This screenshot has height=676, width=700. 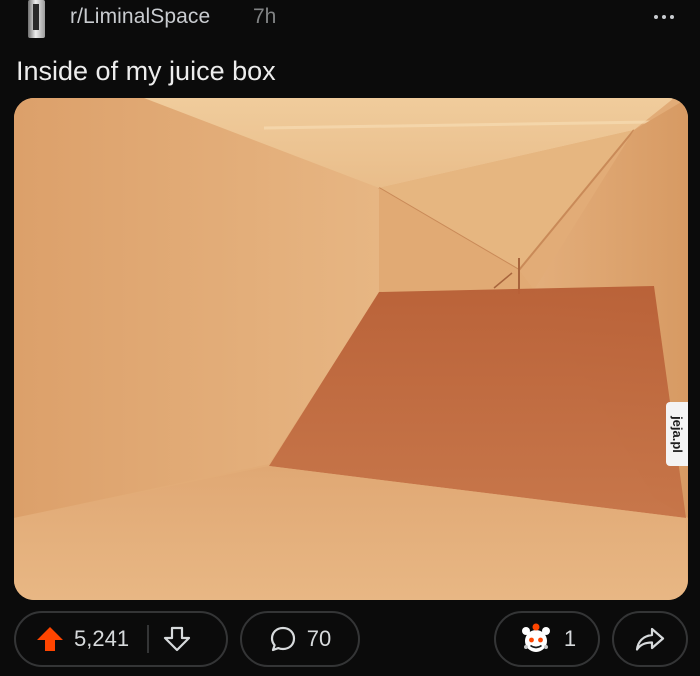 I want to click on speech-bubble-icon, so click(x=282, y=639).